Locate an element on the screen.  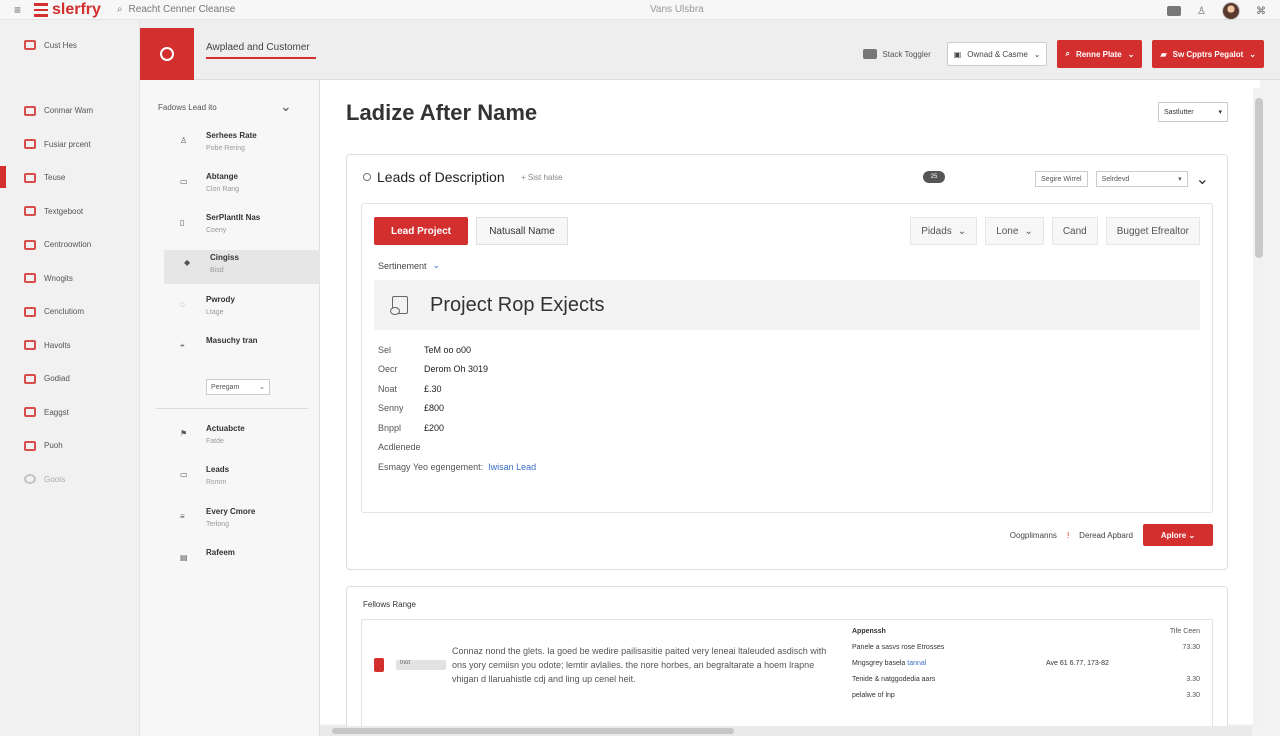
footer-link: Deread Apbard is located at coordinates (1106, 535).